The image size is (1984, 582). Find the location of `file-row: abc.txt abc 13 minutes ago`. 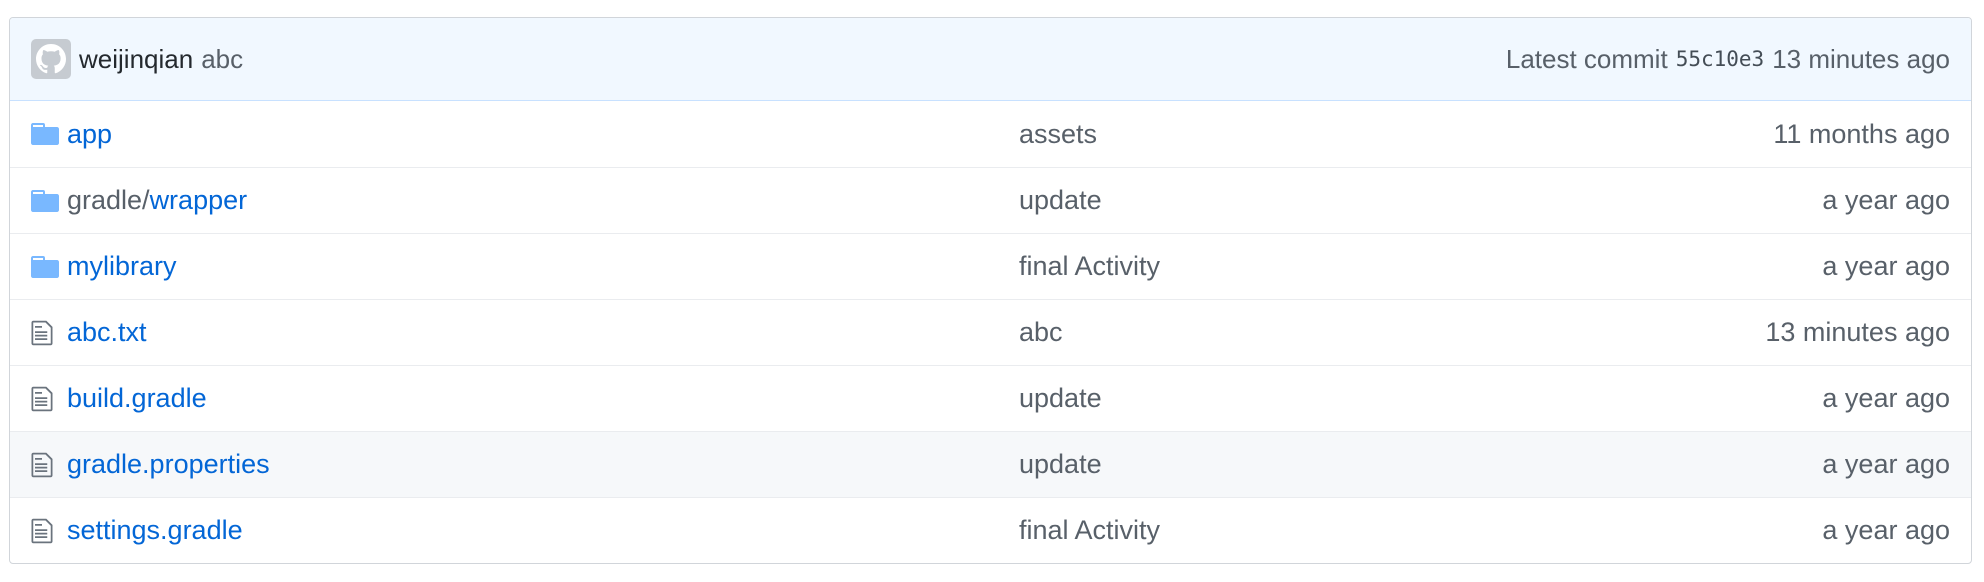

file-row: abc.txt abc 13 minutes ago is located at coordinates (990, 332).